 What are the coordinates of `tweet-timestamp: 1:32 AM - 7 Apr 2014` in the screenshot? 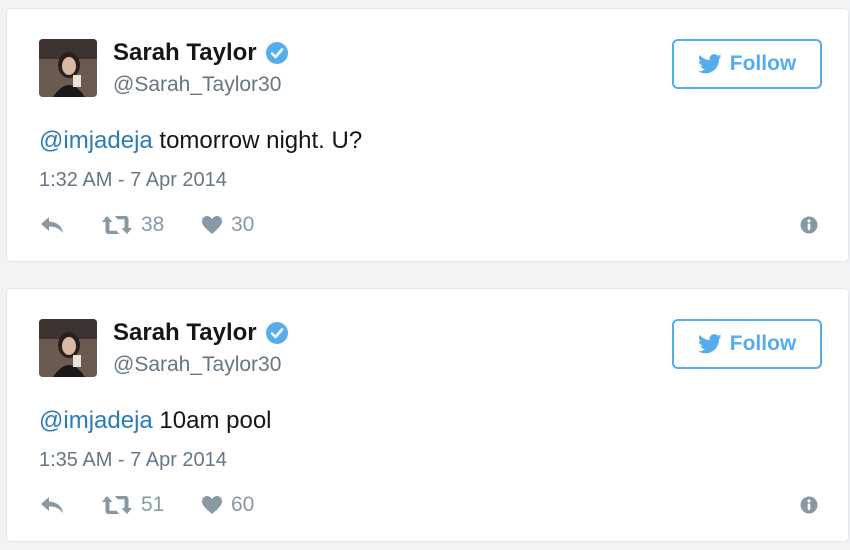 It's located at (133, 180).